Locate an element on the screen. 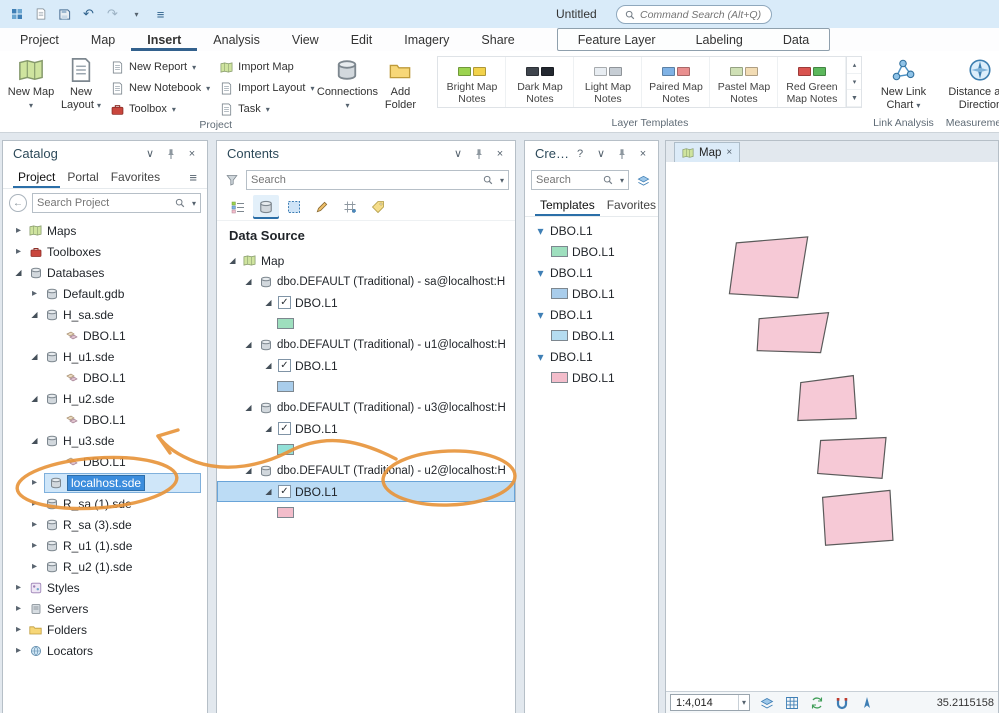 This screenshot has width=999, height=713. north-arrow-icon is located at coordinates (867, 703).